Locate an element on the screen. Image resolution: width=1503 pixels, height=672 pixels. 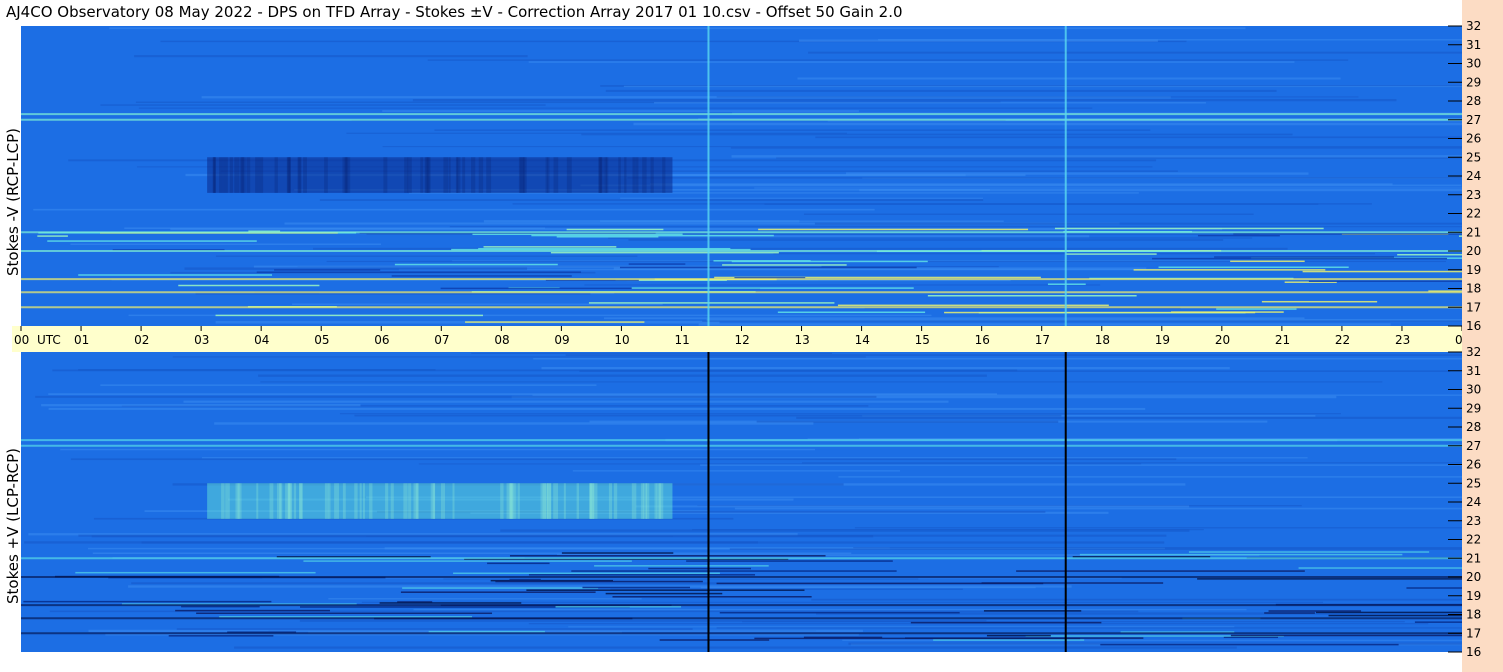
time-tick-label: 20 is located at coordinates (1222, 340).